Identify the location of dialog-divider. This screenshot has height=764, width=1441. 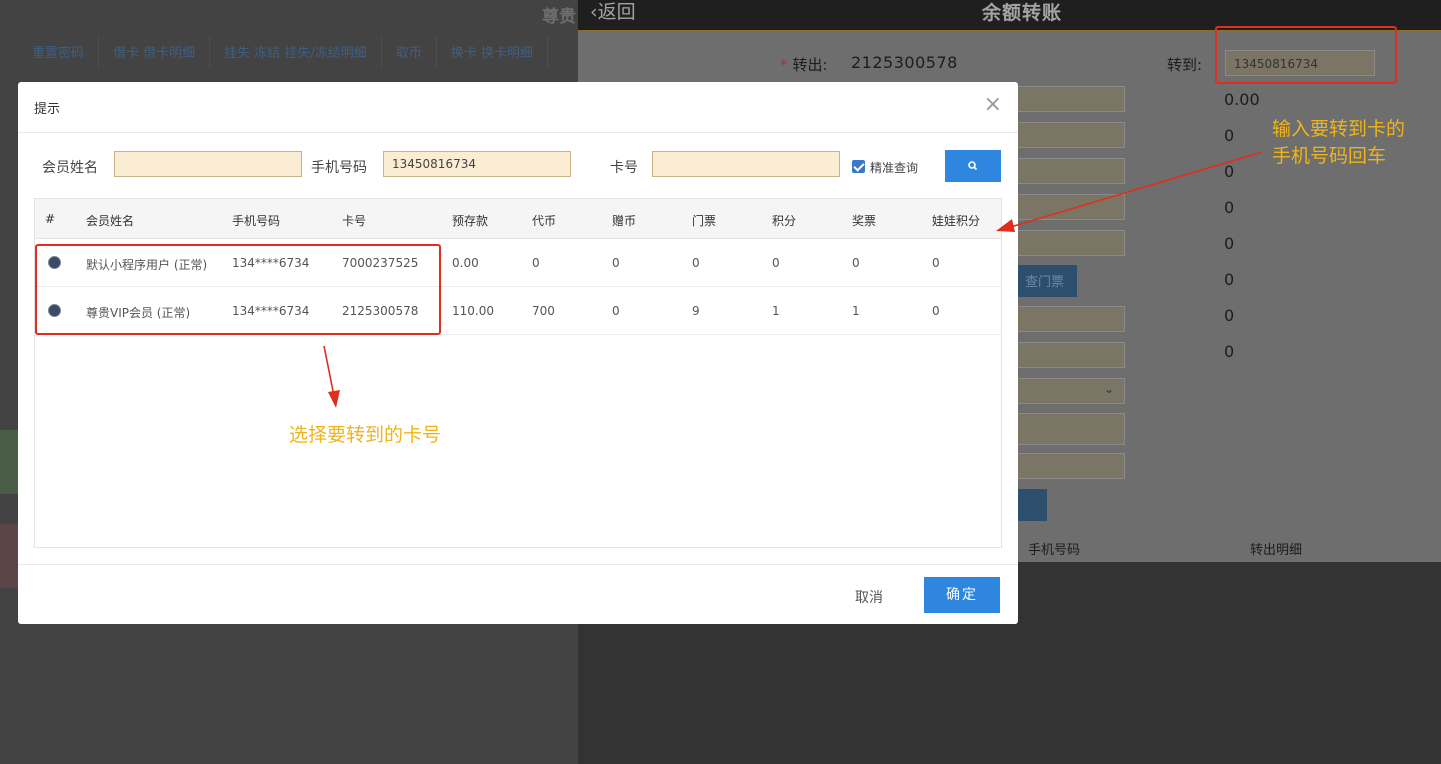
(518, 132).